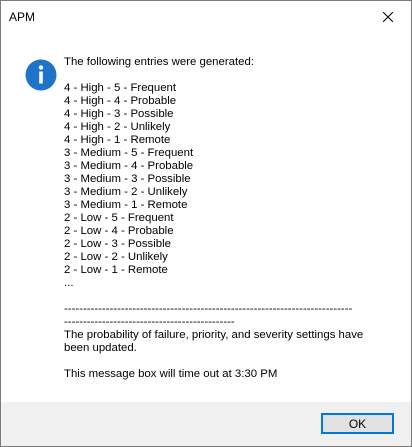  What do you see at coordinates (206, 17) in the screenshot?
I see `title-bar: APM` at bounding box center [206, 17].